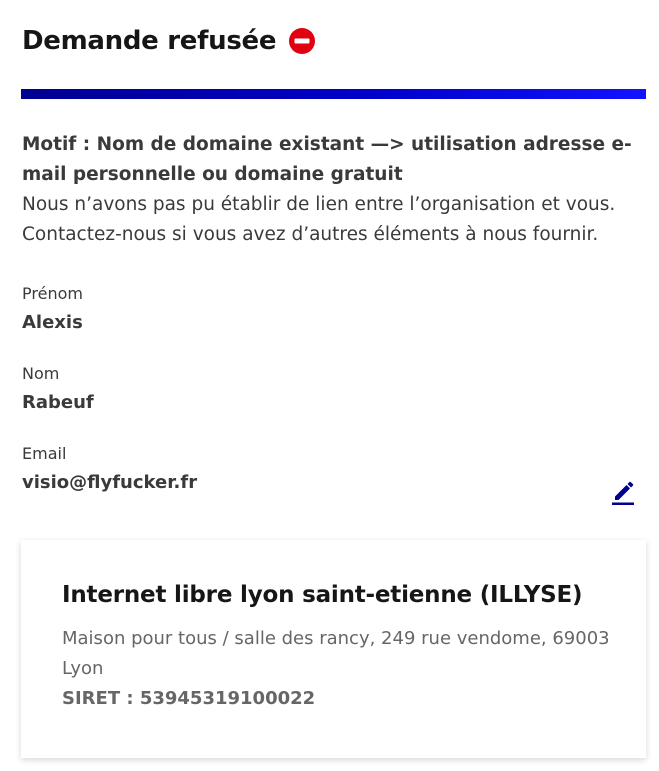  Describe the element at coordinates (52, 322) in the screenshot. I see `firstname-value: Alexis` at that location.